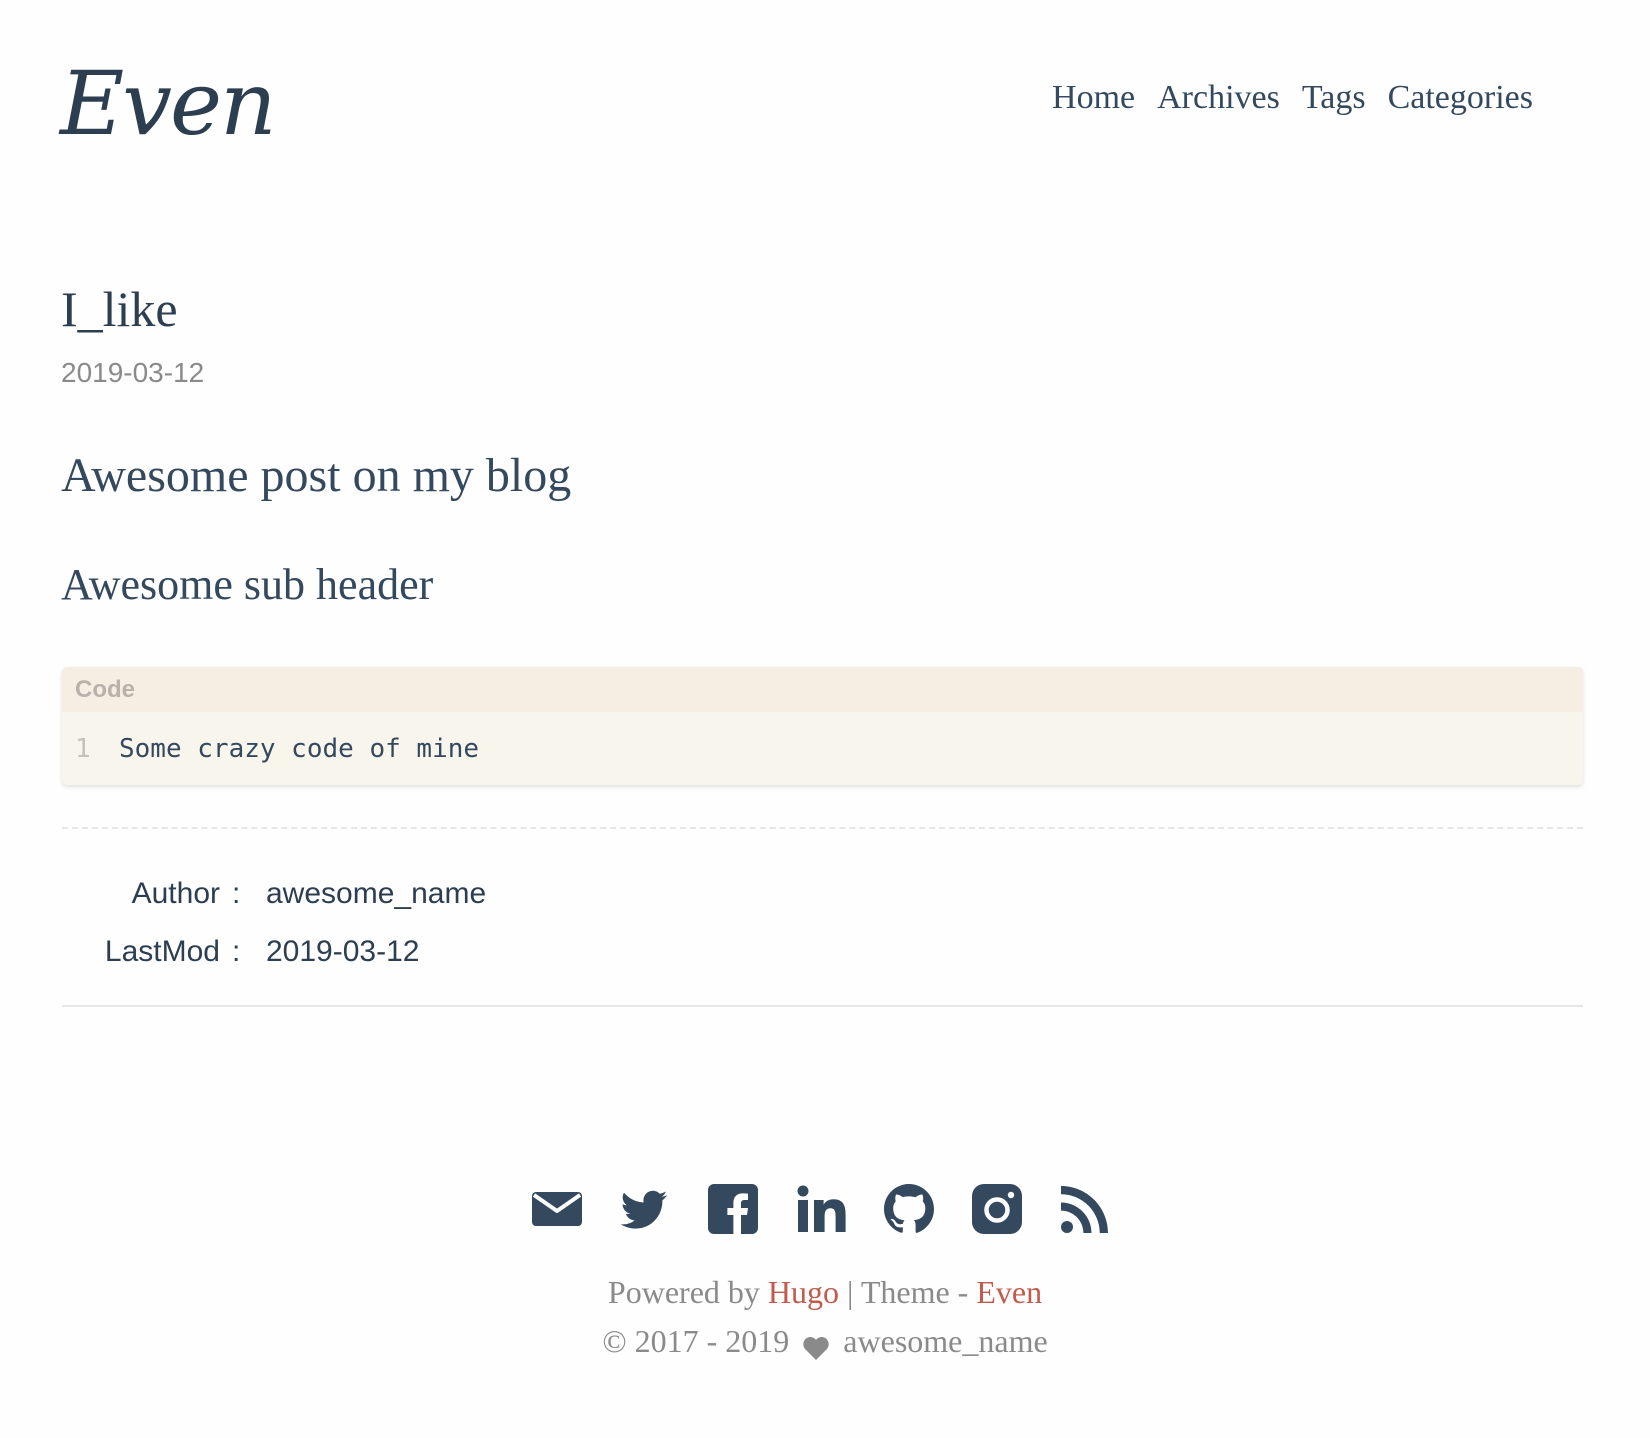 This screenshot has width=1650, height=1438. I want to click on facebook-icon, so click(733, 1209).